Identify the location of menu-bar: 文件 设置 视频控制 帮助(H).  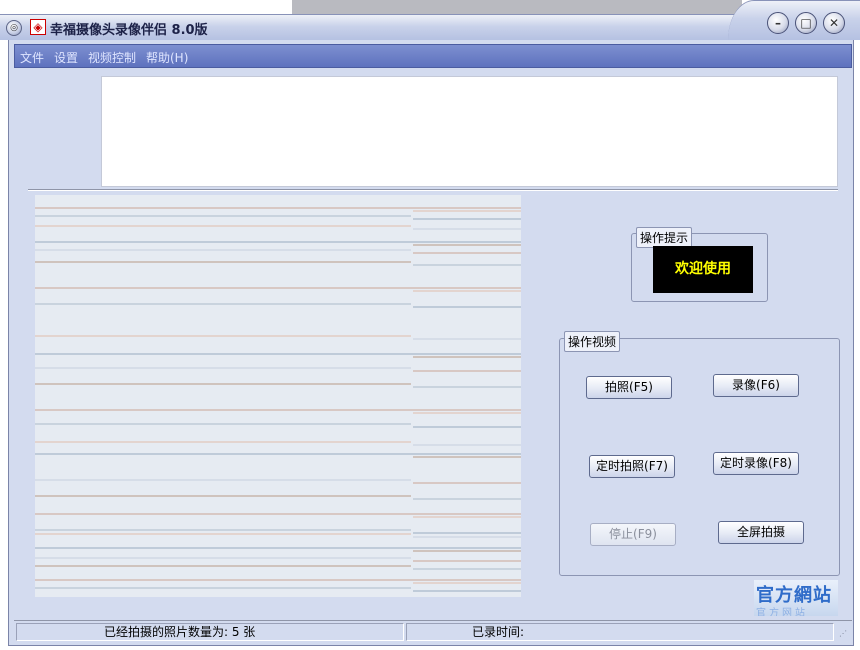
(433, 56).